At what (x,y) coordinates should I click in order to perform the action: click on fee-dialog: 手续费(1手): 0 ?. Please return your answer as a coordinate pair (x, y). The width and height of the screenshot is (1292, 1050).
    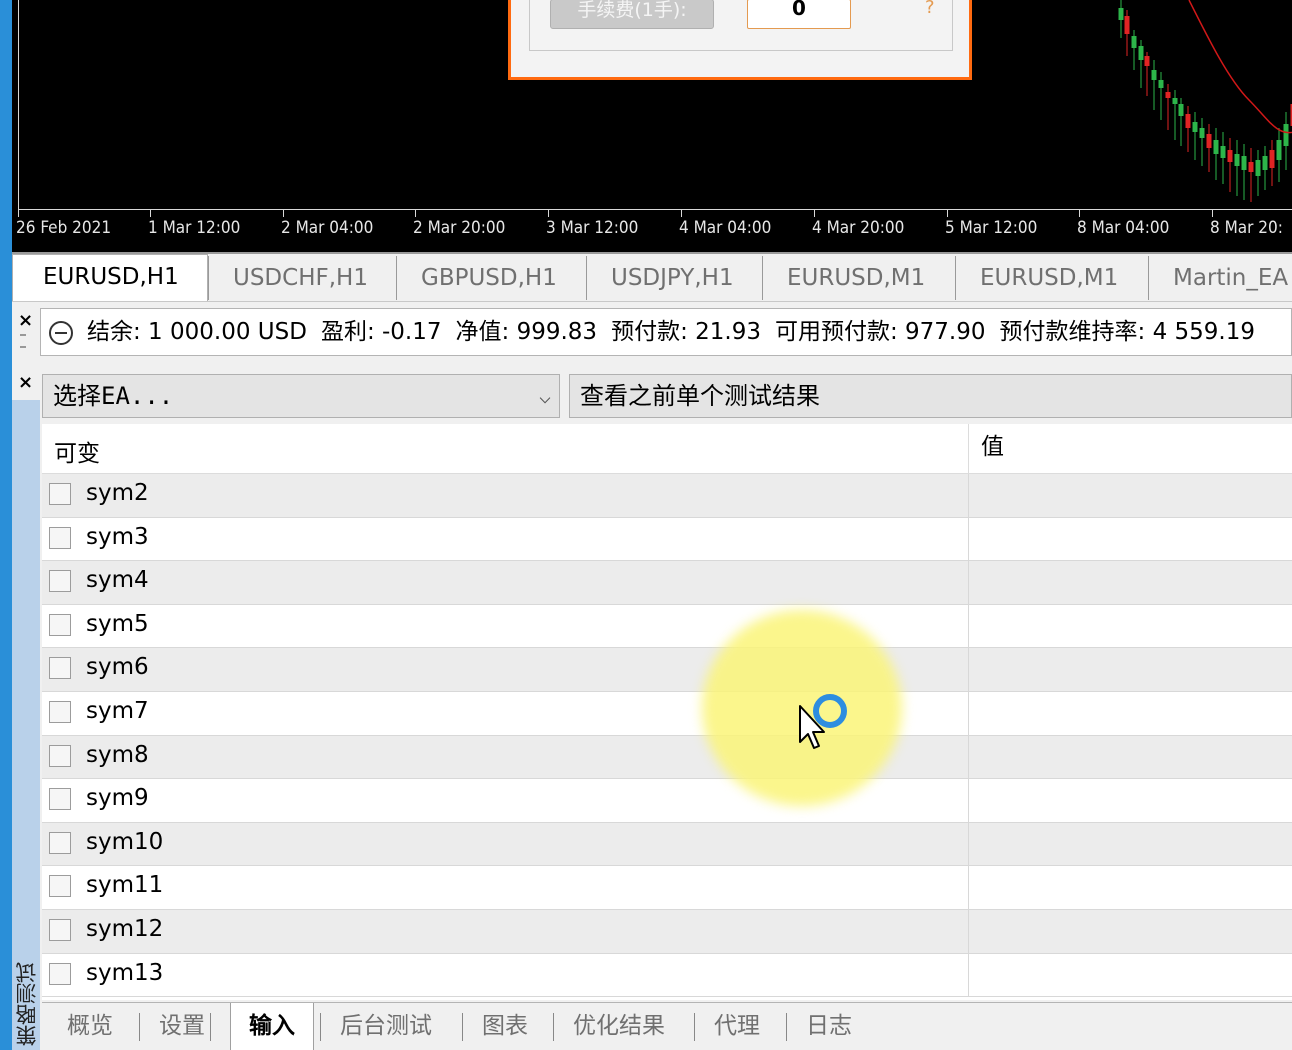
    Looking at the image, I should click on (740, 40).